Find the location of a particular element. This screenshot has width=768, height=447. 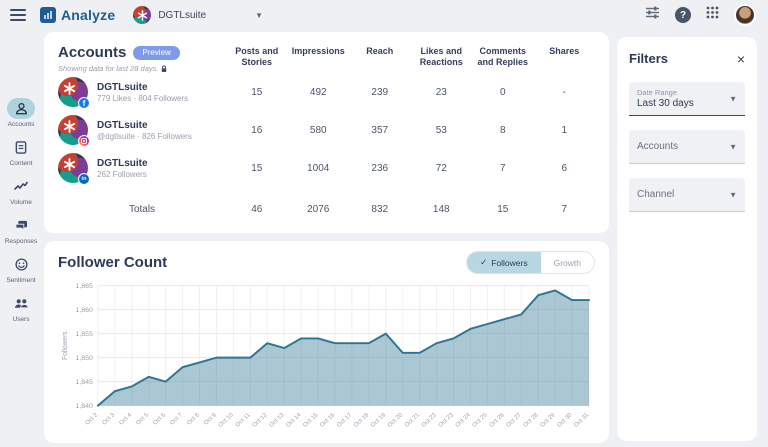

tune-icon is located at coordinates (652, 15).